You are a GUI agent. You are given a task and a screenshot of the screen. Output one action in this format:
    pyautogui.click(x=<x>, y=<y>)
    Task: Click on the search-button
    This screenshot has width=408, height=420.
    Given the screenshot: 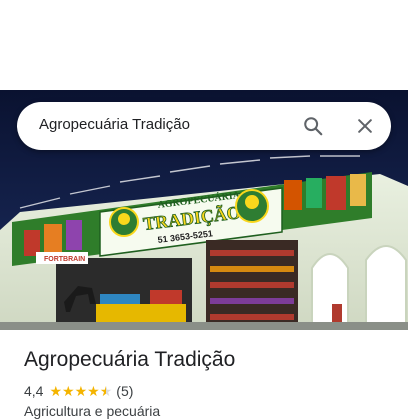 What is the action you would take?
    pyautogui.click(x=313, y=126)
    